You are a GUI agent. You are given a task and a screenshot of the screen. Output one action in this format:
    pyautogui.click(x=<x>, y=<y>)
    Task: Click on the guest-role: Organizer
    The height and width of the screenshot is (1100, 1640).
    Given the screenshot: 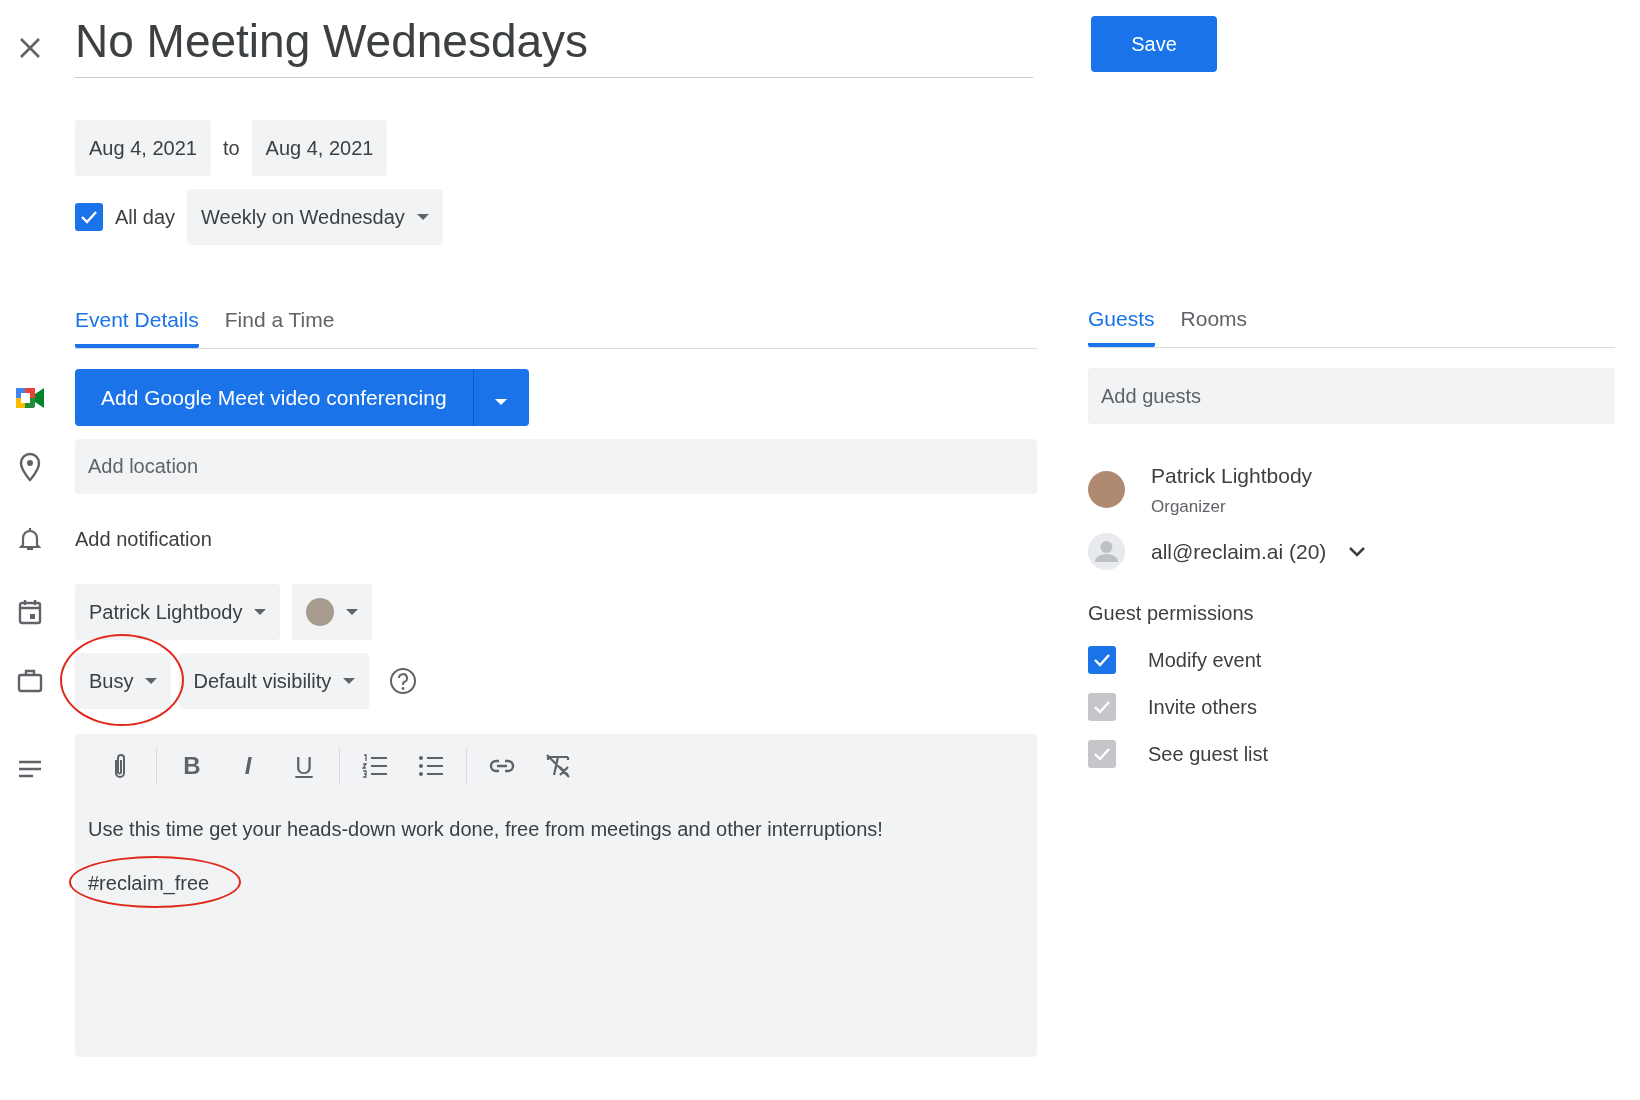 What is the action you would take?
    pyautogui.click(x=1189, y=506)
    